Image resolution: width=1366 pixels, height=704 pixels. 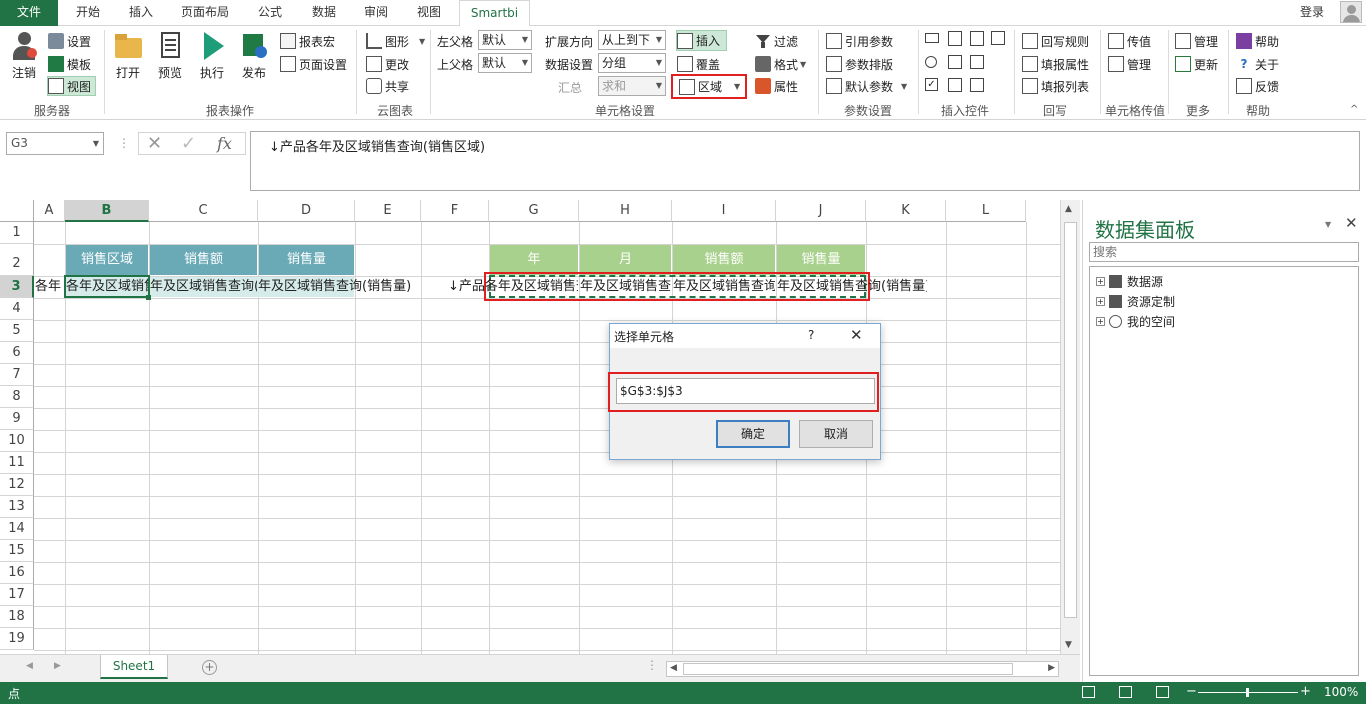 What do you see at coordinates (57, 666) in the screenshot?
I see `next-sheet-icon: ▶` at bounding box center [57, 666].